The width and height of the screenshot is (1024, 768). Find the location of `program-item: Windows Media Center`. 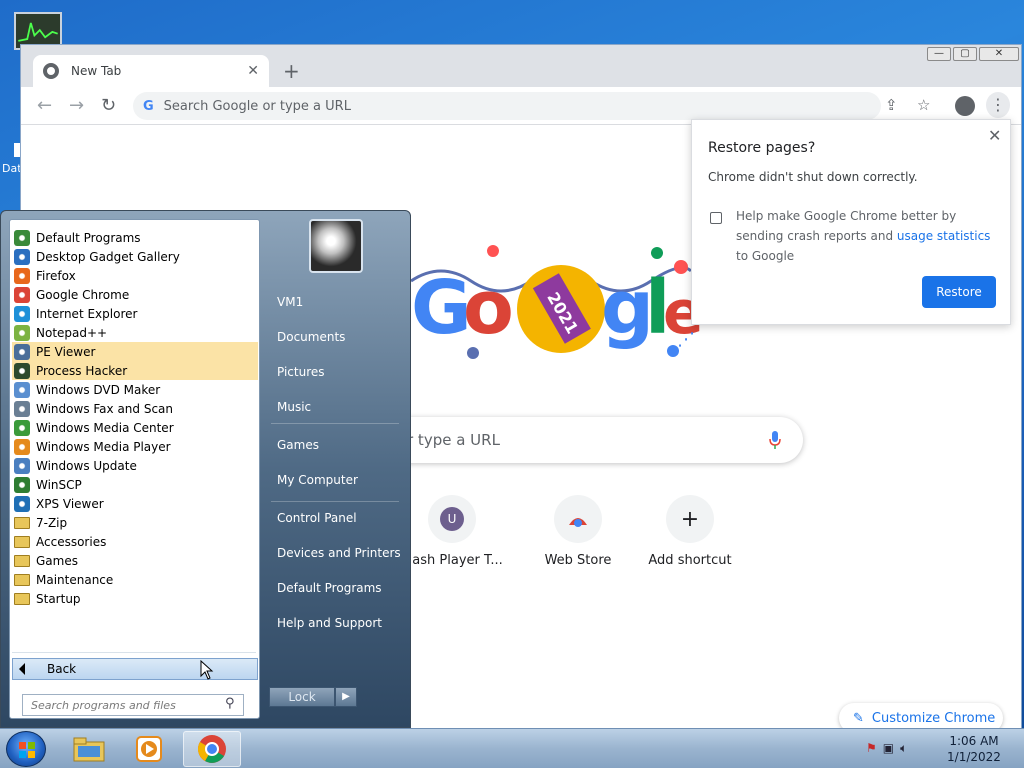

program-item: Windows Media Center is located at coordinates (135, 427).